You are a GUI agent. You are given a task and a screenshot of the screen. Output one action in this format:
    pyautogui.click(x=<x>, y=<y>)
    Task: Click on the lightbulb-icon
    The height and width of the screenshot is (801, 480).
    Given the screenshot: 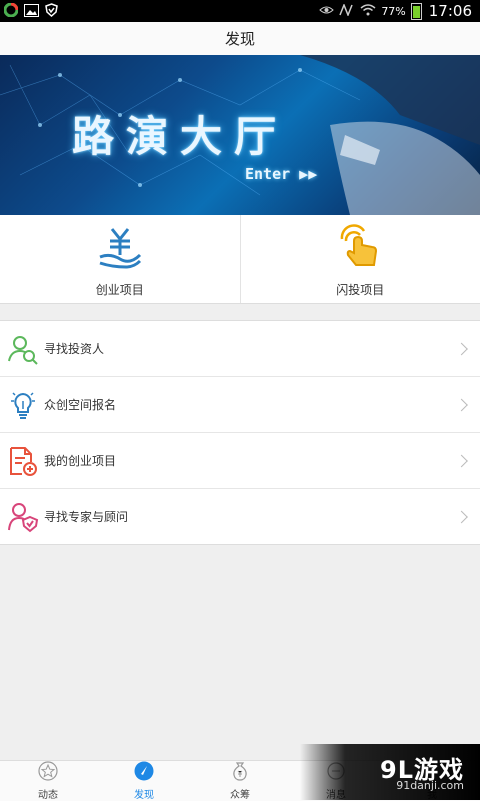 What is the action you would take?
    pyautogui.click(x=23, y=405)
    